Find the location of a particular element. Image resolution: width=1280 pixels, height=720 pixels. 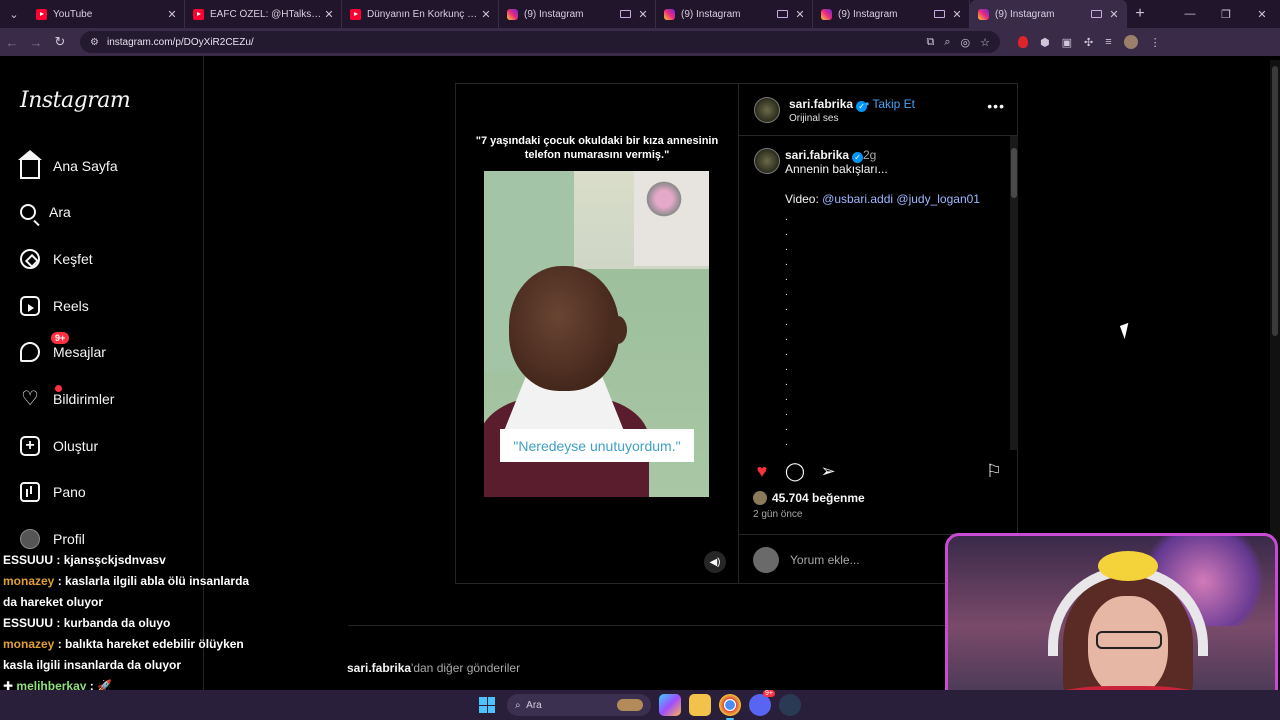

sidebar-item-create: + Oluştur is located at coordinates (59, 446).